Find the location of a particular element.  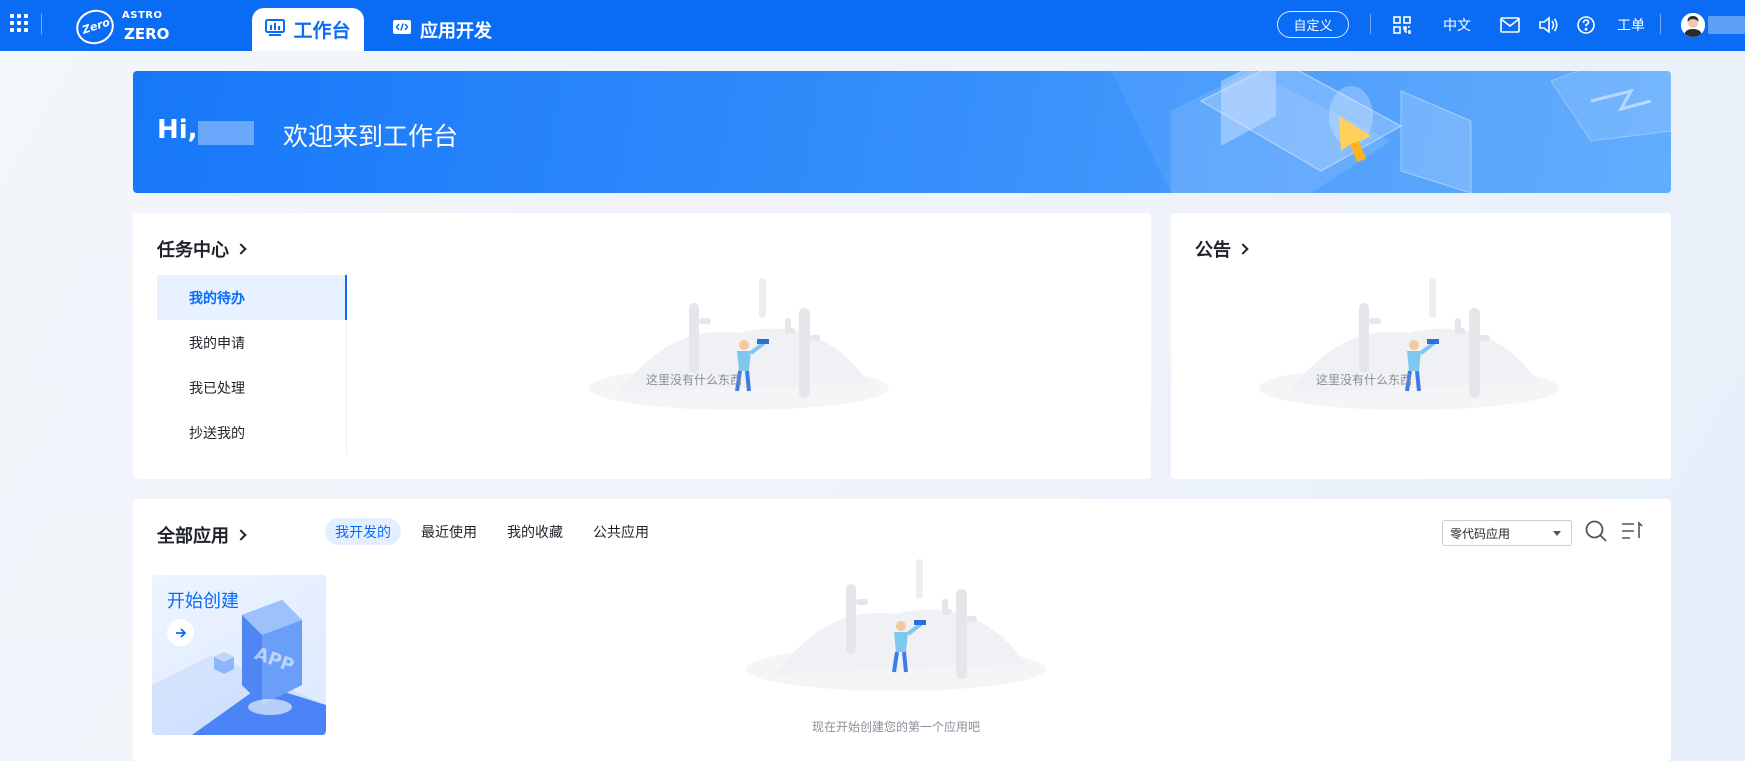

avatar is located at coordinates (1693, 25).